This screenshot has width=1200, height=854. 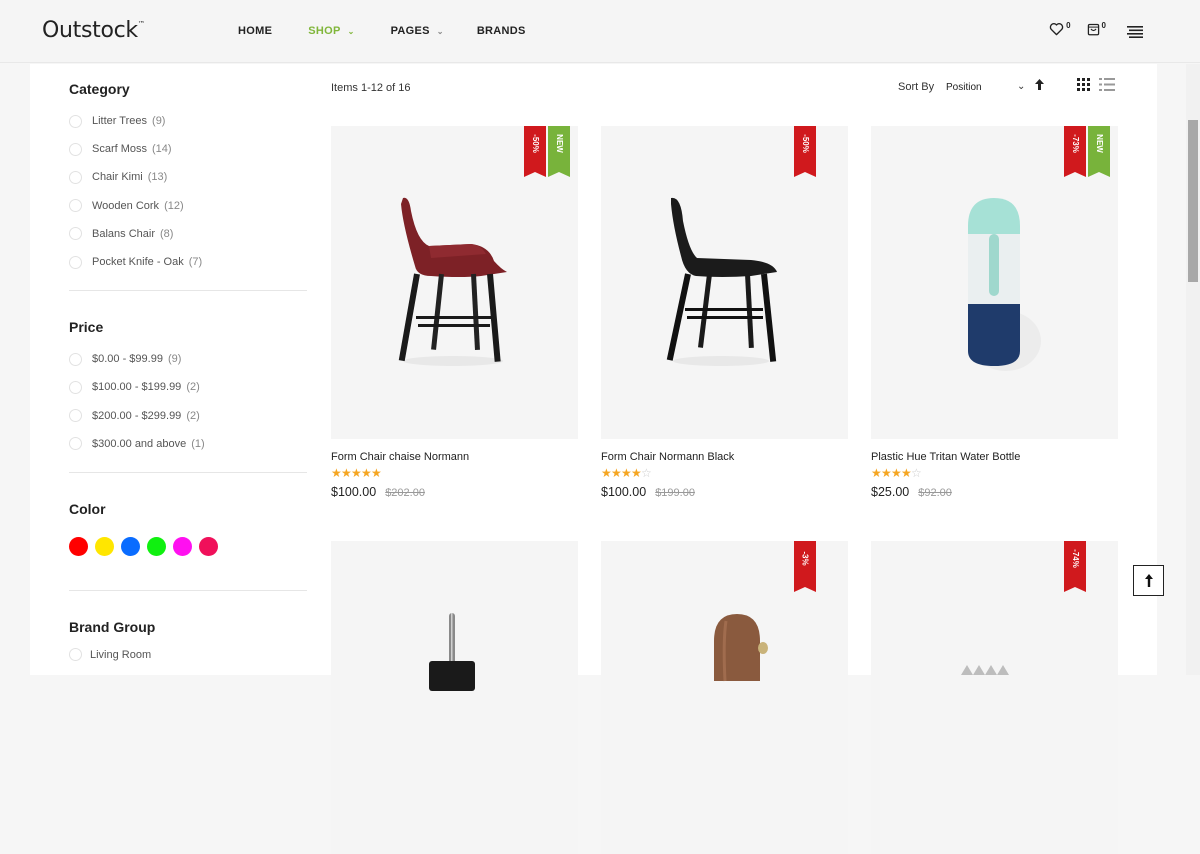 I want to click on product-image: -74%, so click(x=994, y=697).